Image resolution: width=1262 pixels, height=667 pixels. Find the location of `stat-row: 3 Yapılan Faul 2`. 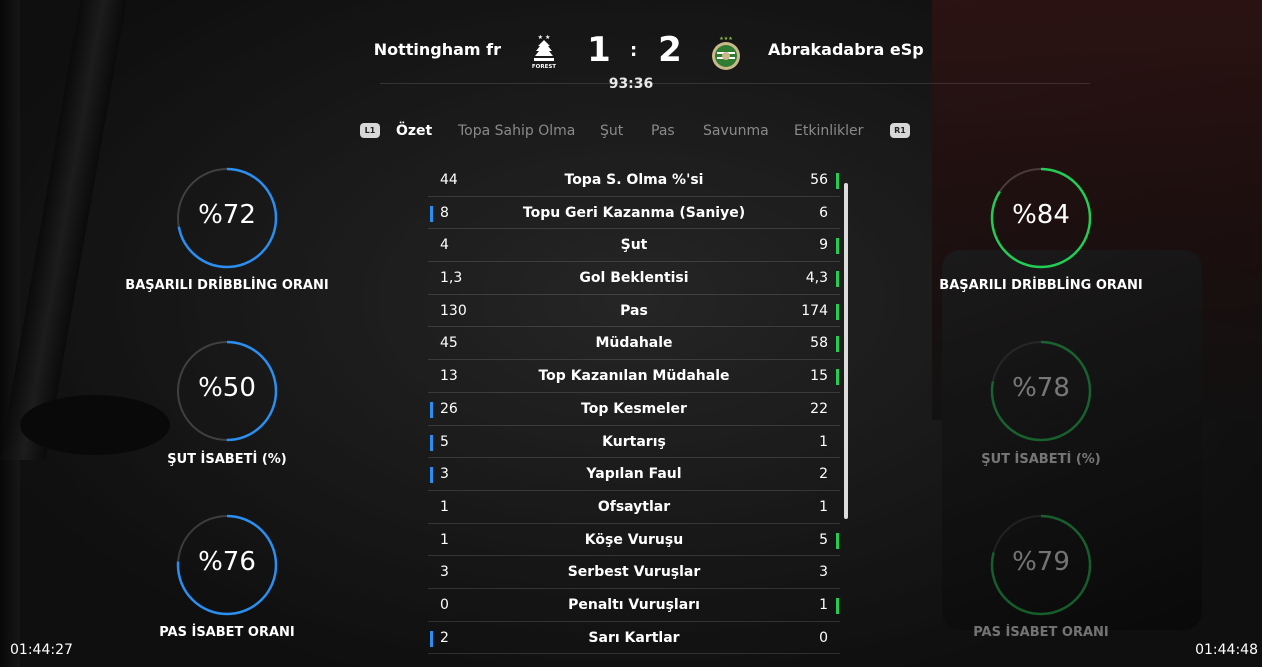

stat-row: 3 Yapılan Faul 2 is located at coordinates (634, 474).